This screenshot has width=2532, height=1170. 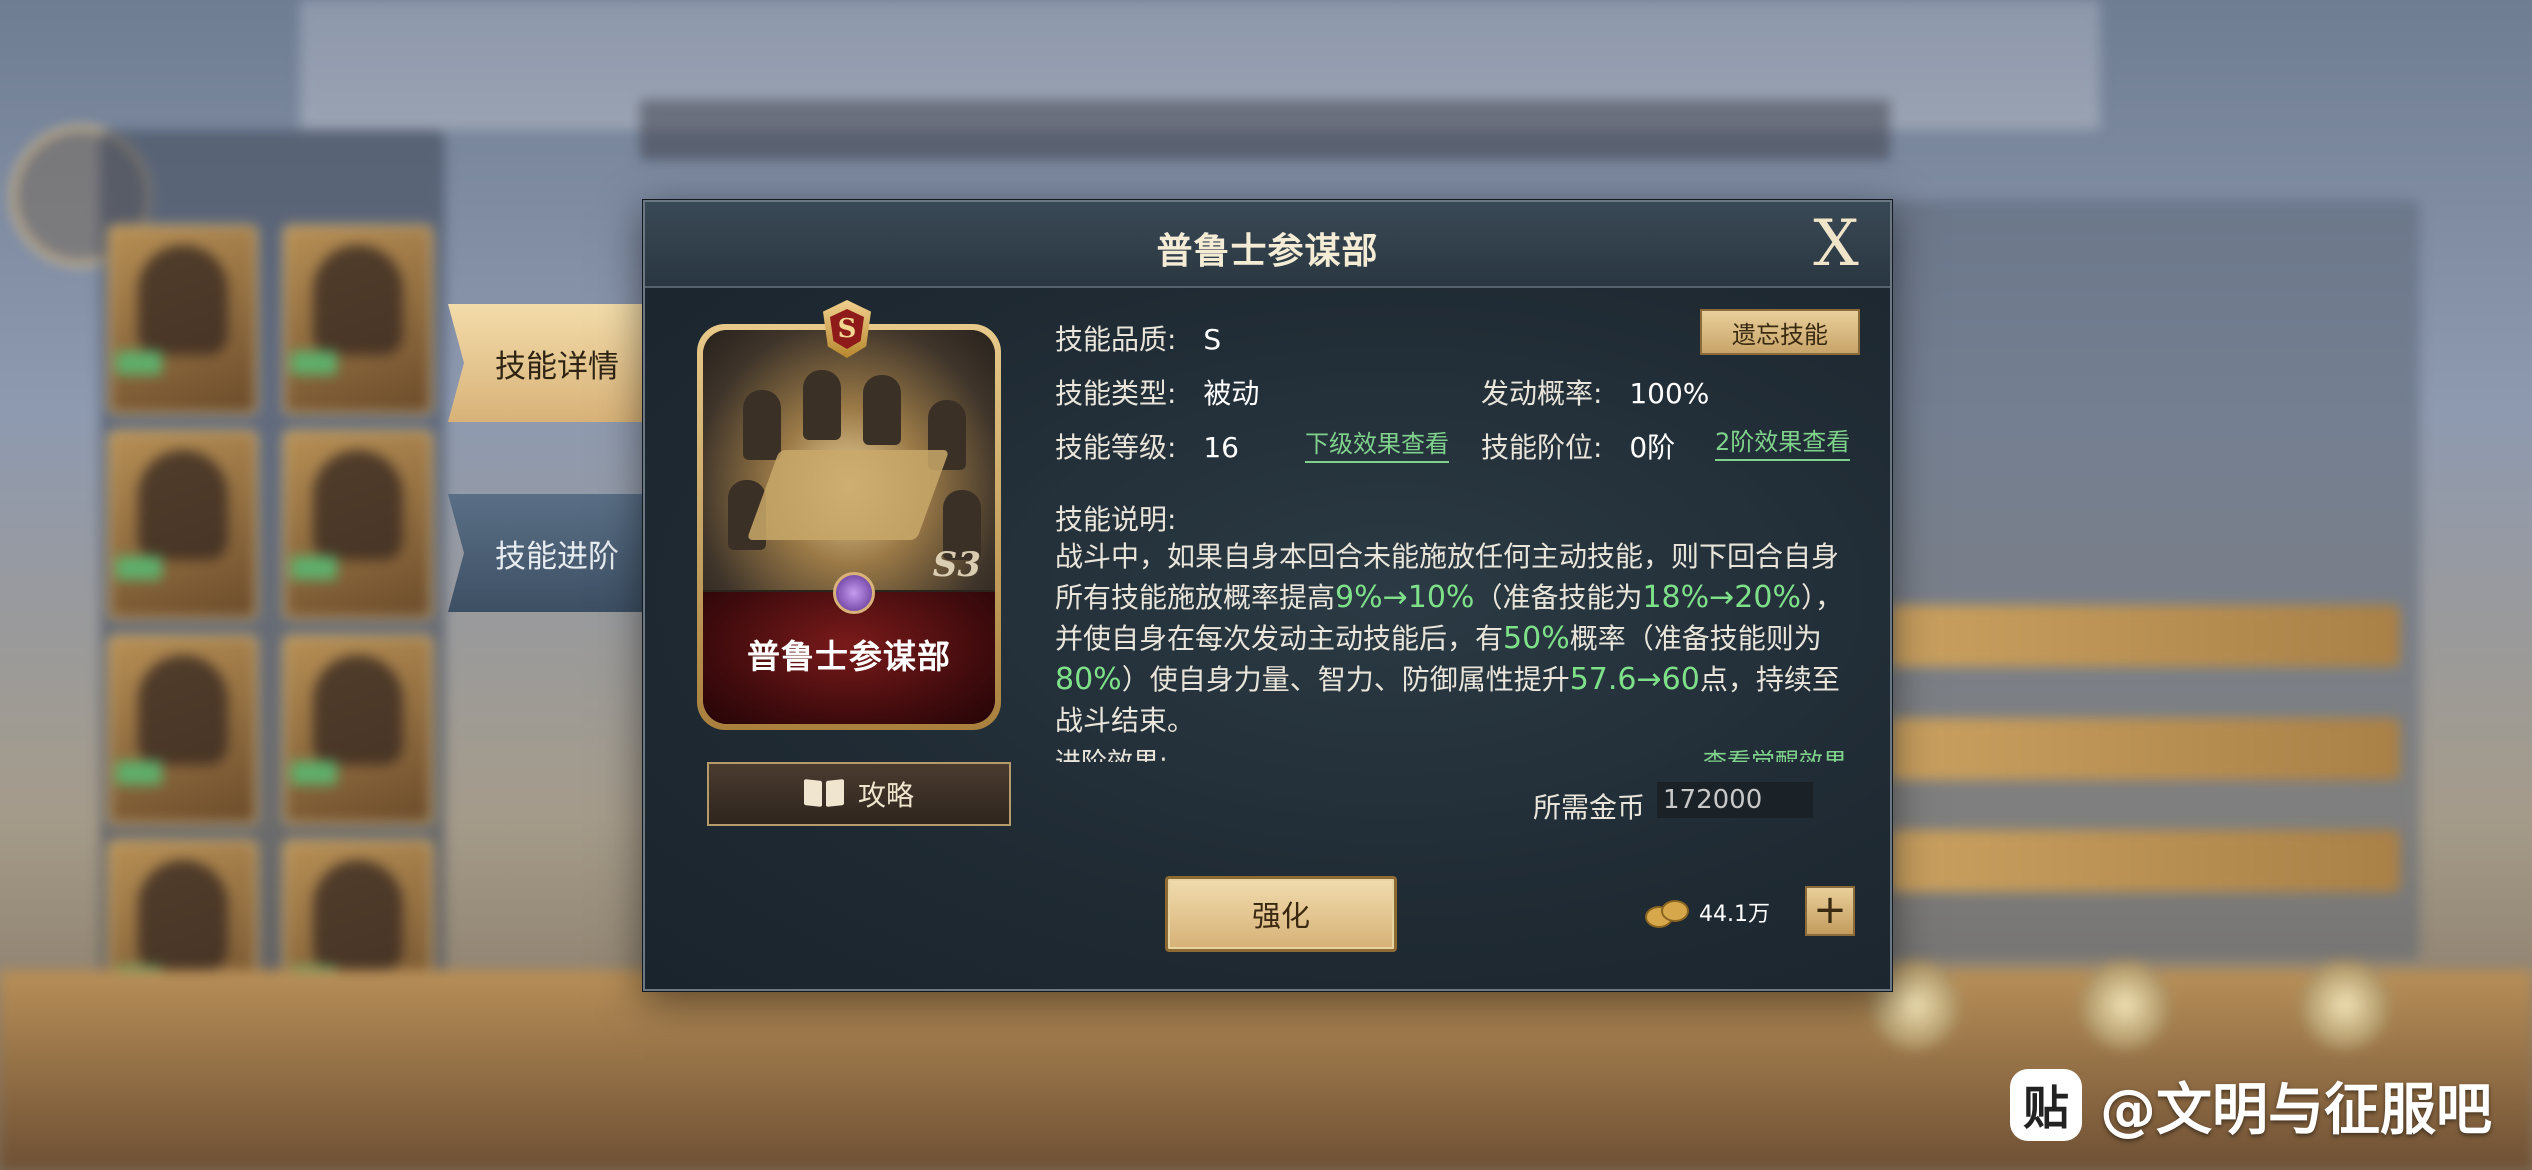 What do you see at coordinates (1281, 914) in the screenshot?
I see `enhance-button: 强化` at bounding box center [1281, 914].